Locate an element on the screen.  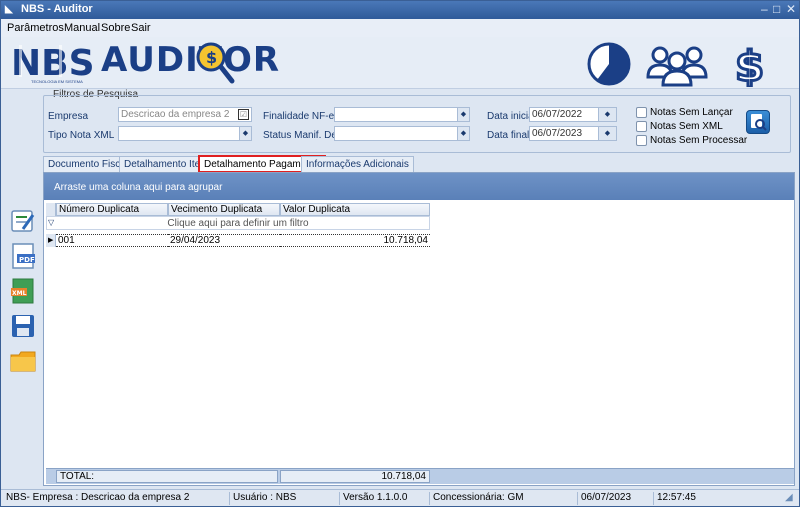
empresa-label: Empresa is located at coordinates (68, 116).